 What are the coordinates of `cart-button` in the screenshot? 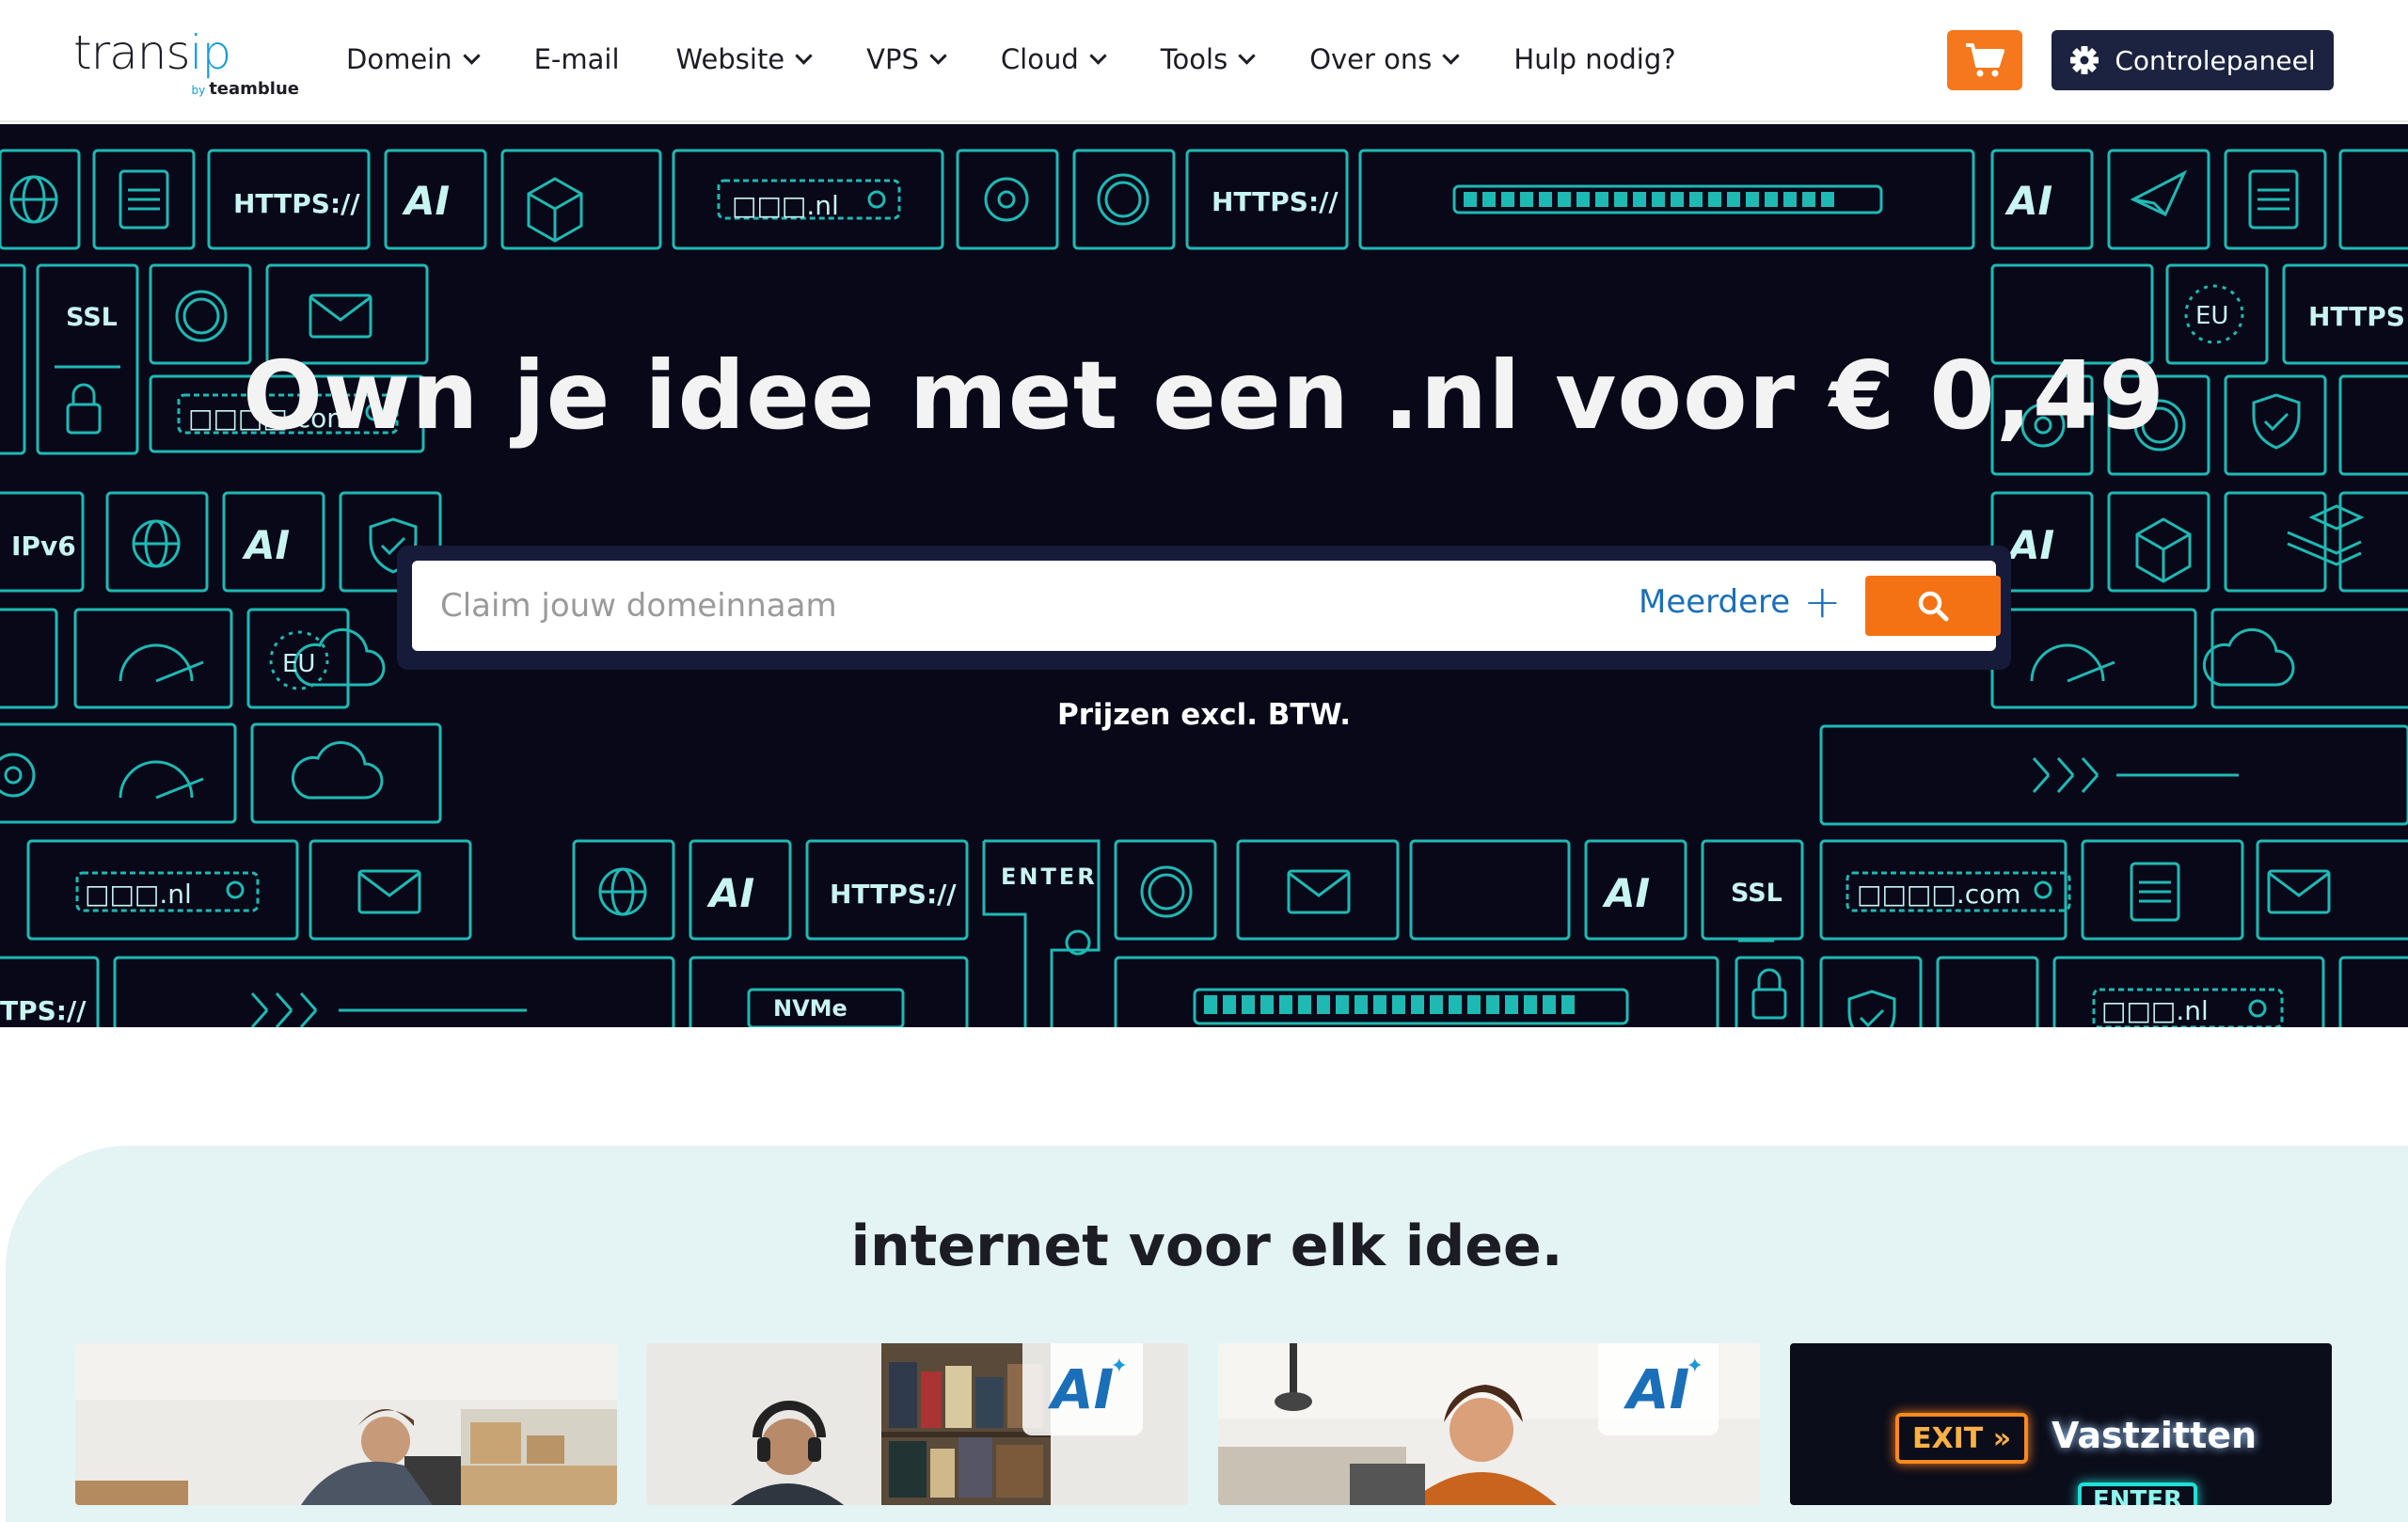 It's located at (1985, 60).